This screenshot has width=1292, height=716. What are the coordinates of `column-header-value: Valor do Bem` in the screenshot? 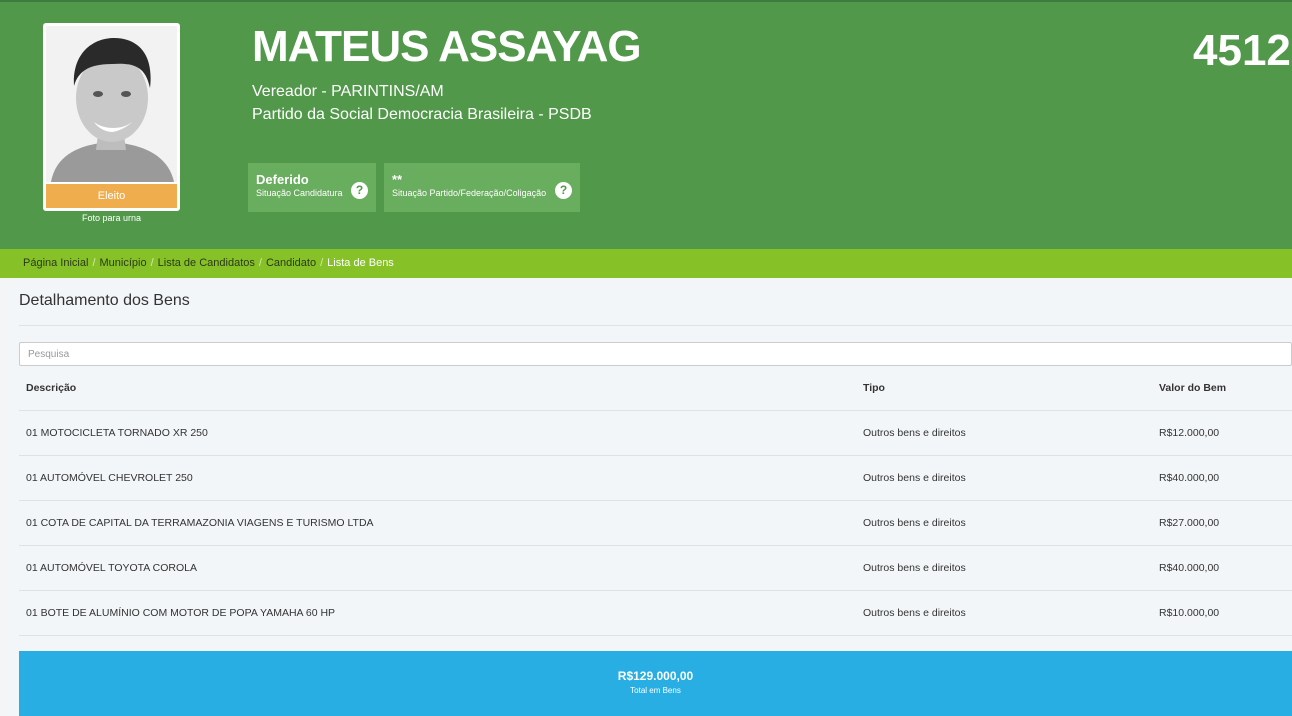 It's located at (1192, 388).